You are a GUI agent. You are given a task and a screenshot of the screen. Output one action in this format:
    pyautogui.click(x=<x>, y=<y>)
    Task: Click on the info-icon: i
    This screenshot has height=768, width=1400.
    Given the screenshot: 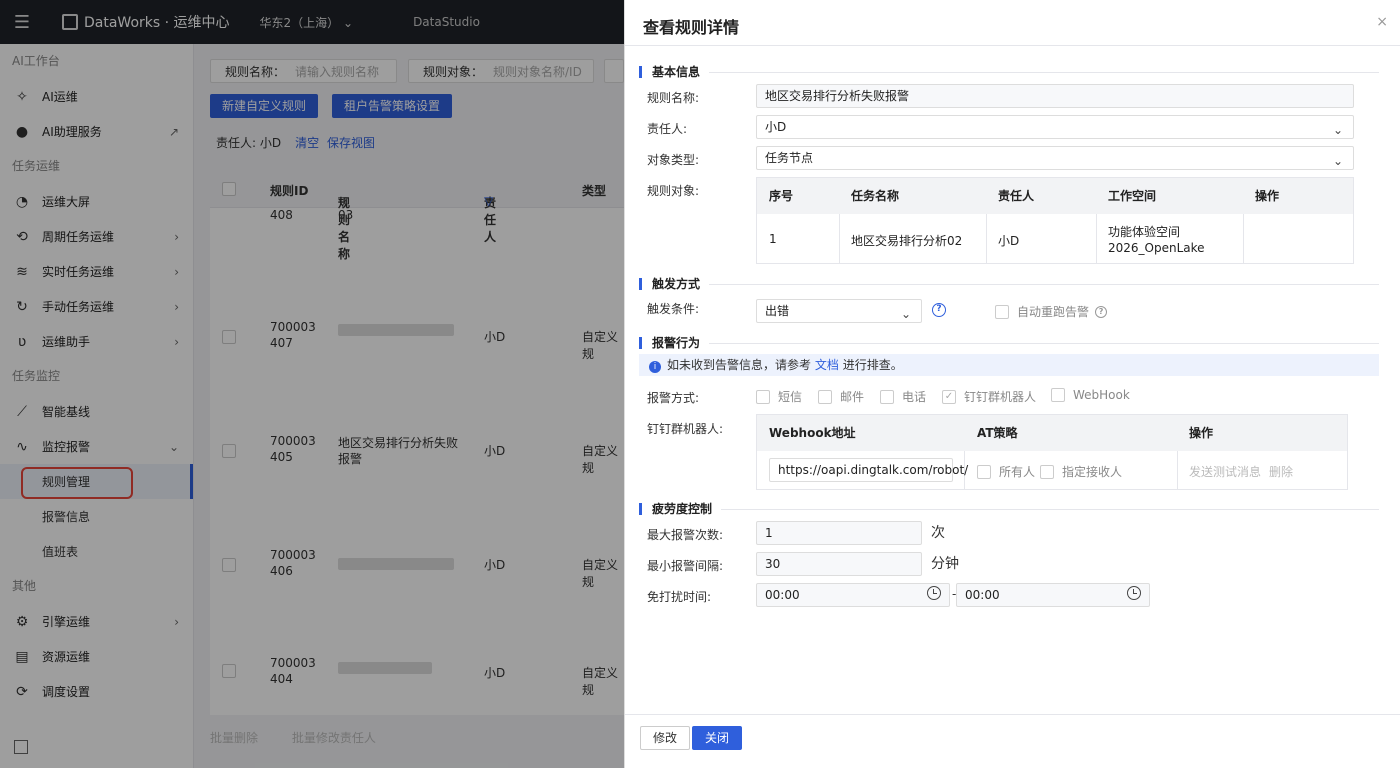 What is the action you would take?
    pyautogui.click(x=655, y=367)
    